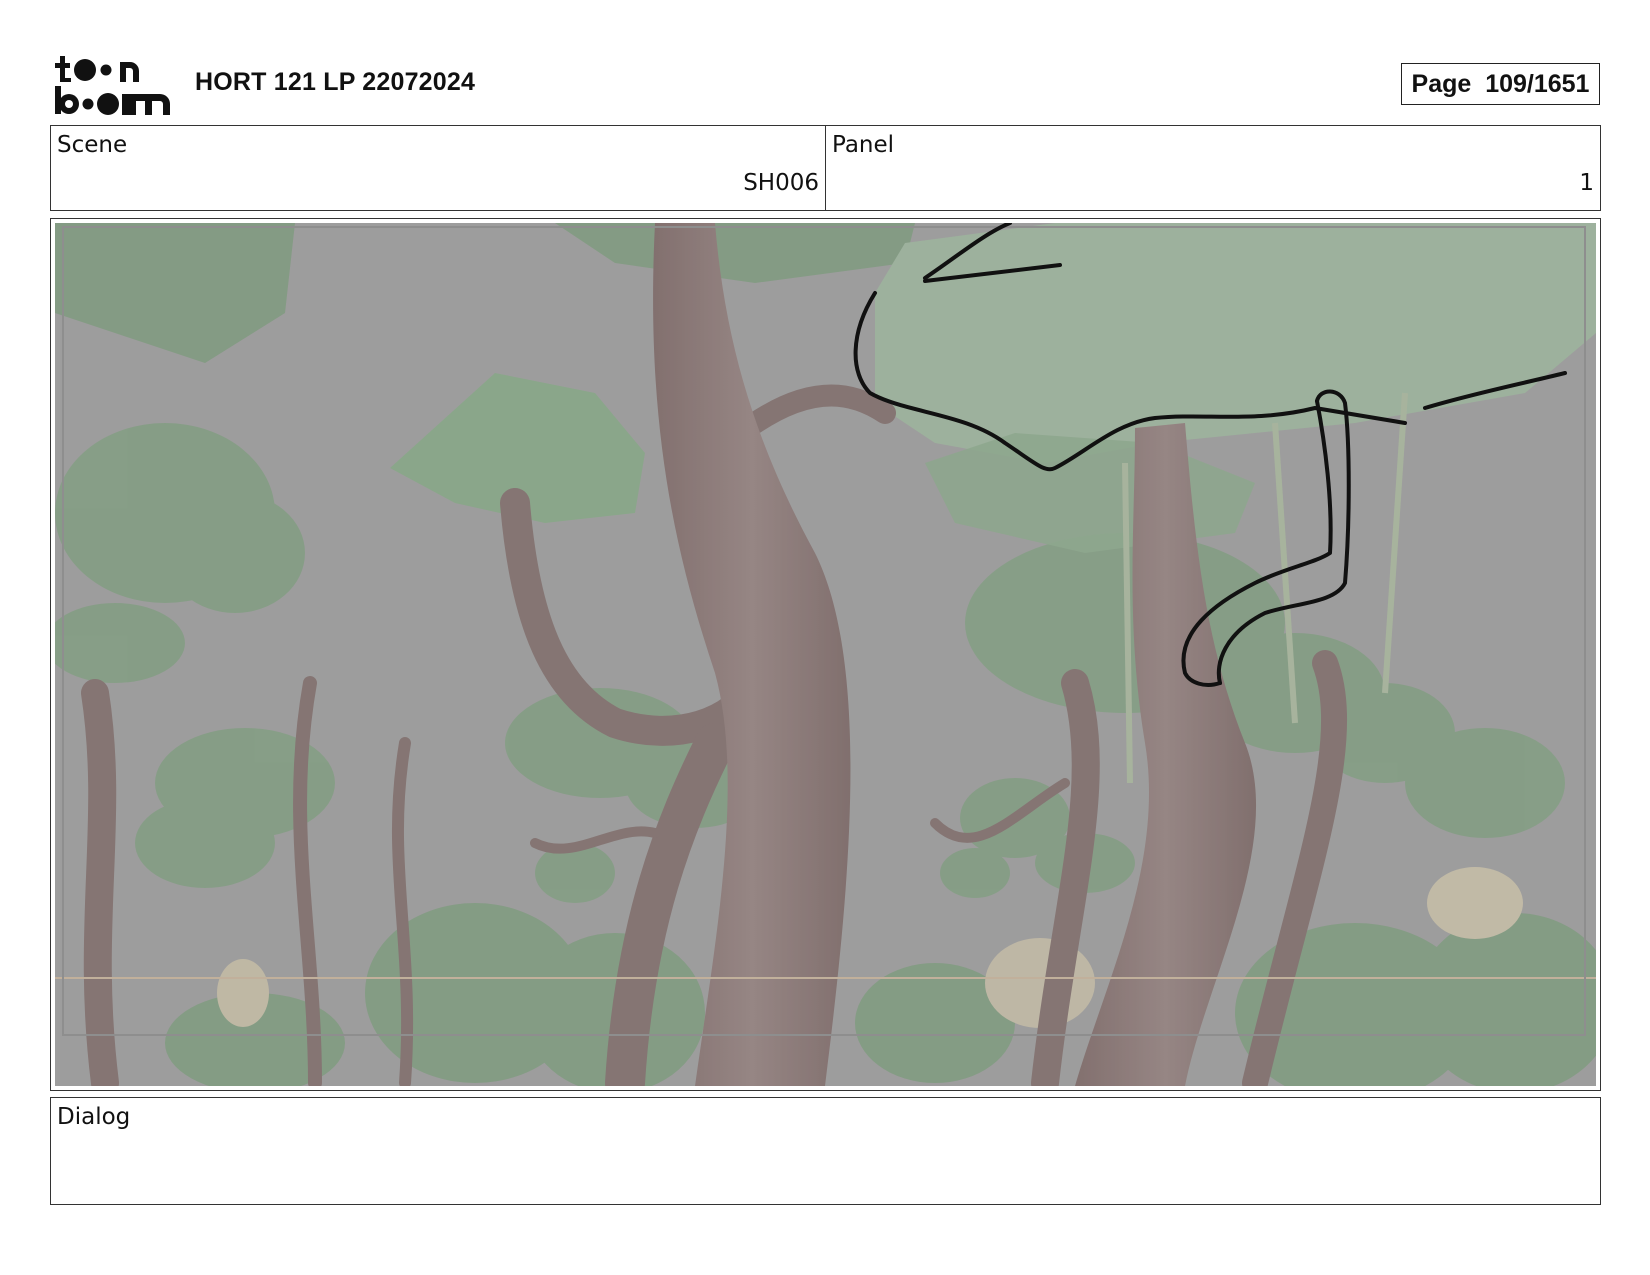 The image size is (1650, 1275). Describe the element at coordinates (94, 1117) in the screenshot. I see `dialog-label: Dialog` at that location.